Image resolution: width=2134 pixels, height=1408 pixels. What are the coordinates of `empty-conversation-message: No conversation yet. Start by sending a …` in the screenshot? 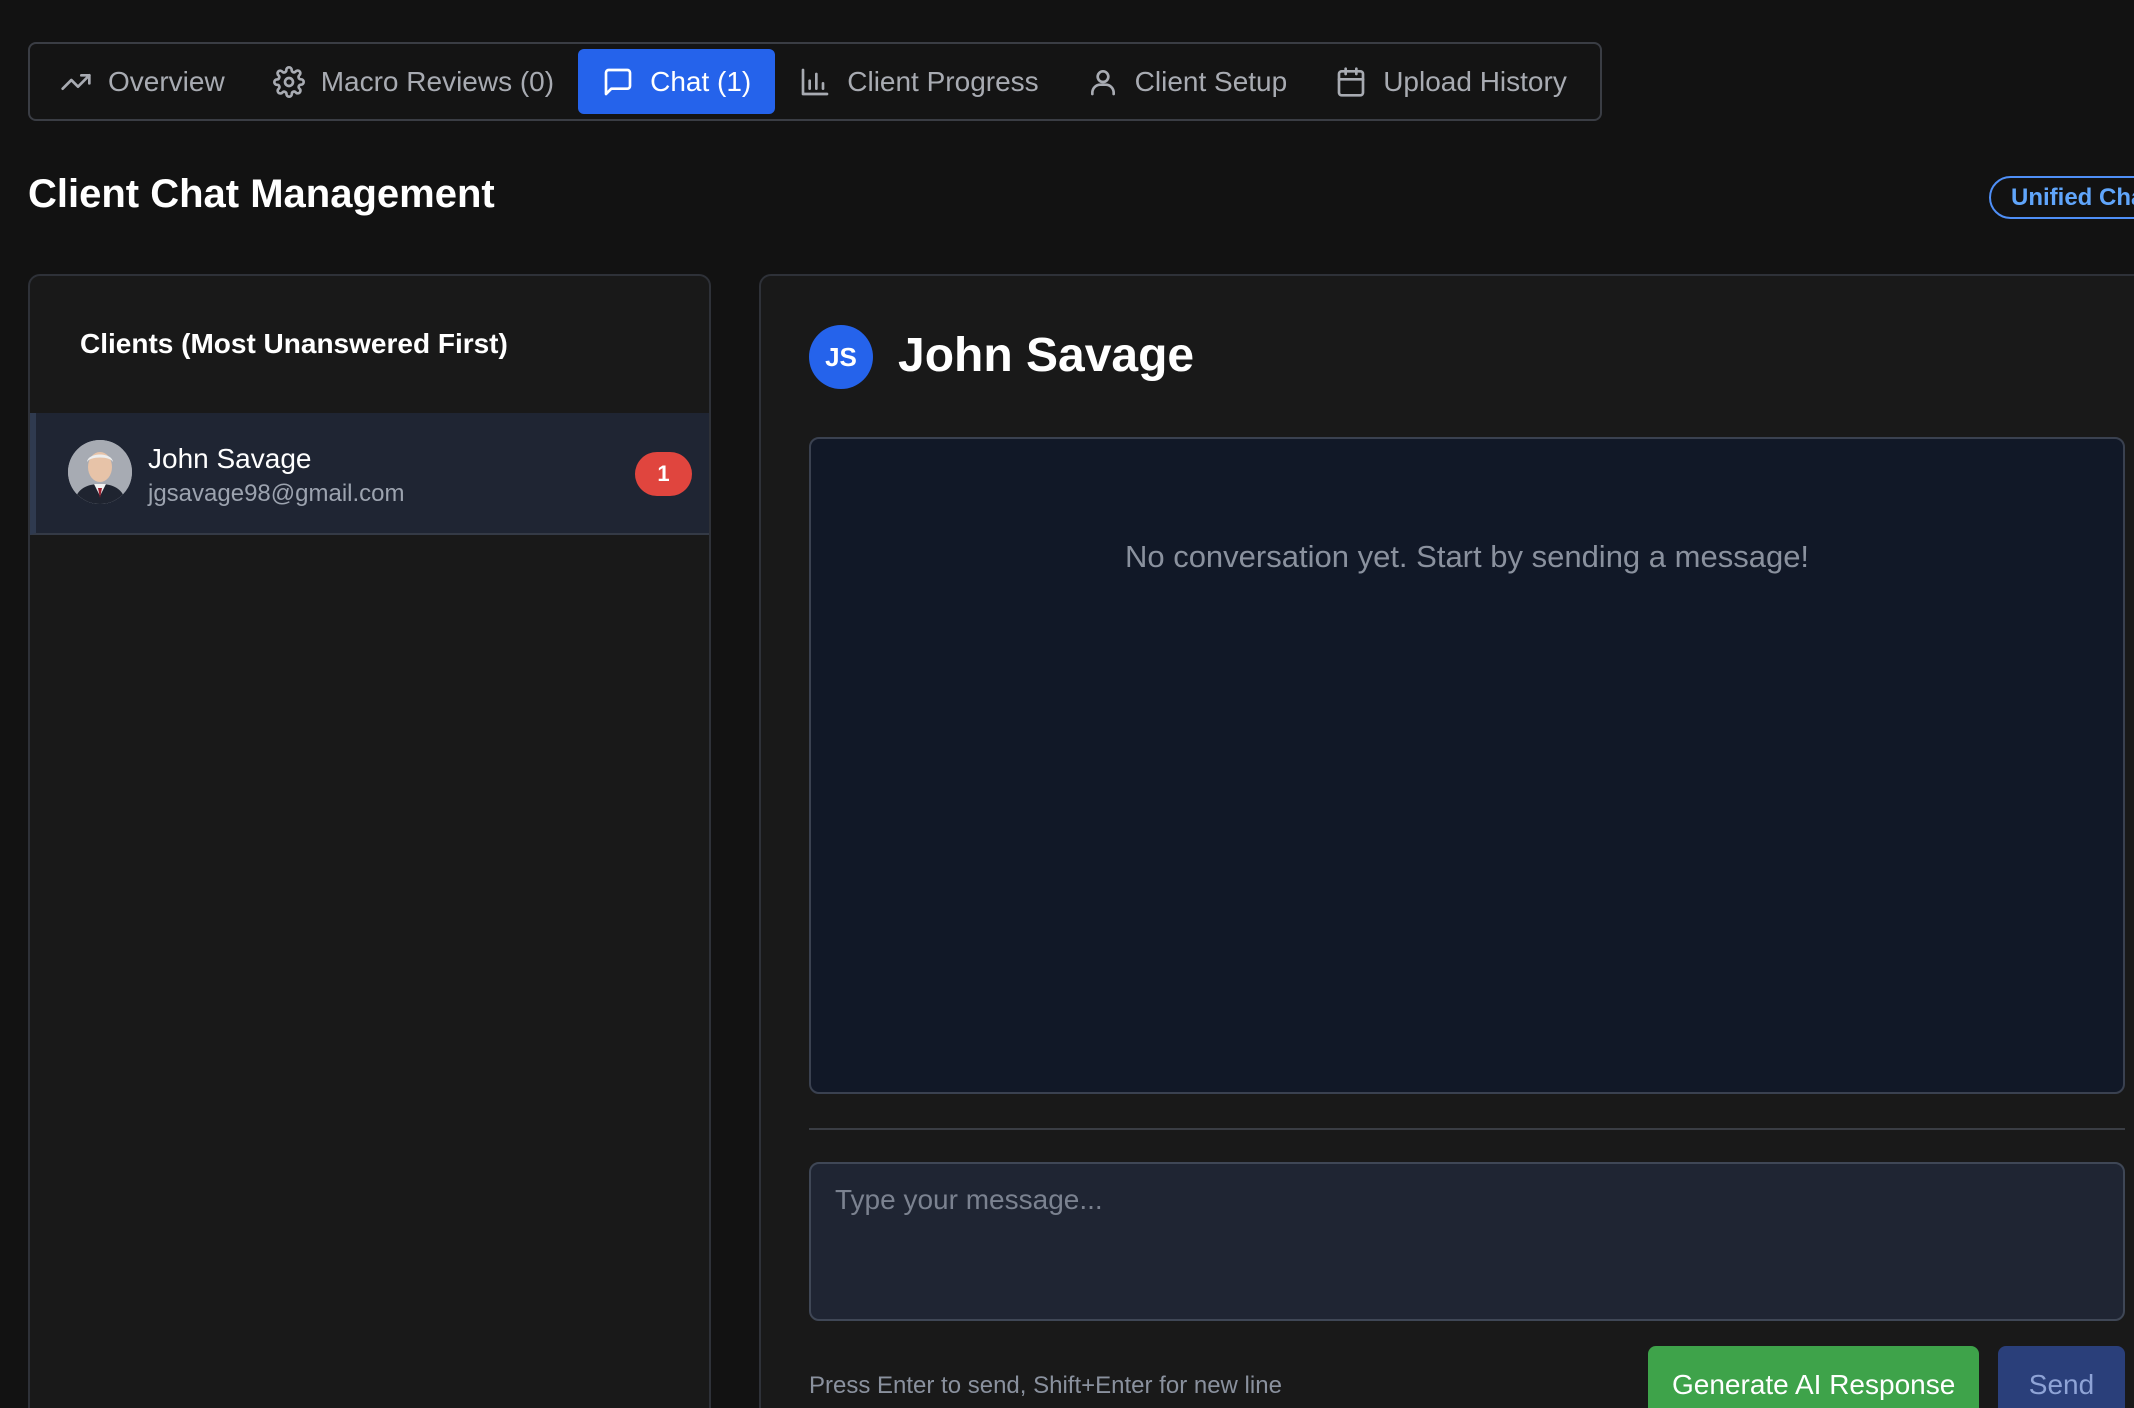 It's located at (1467, 556).